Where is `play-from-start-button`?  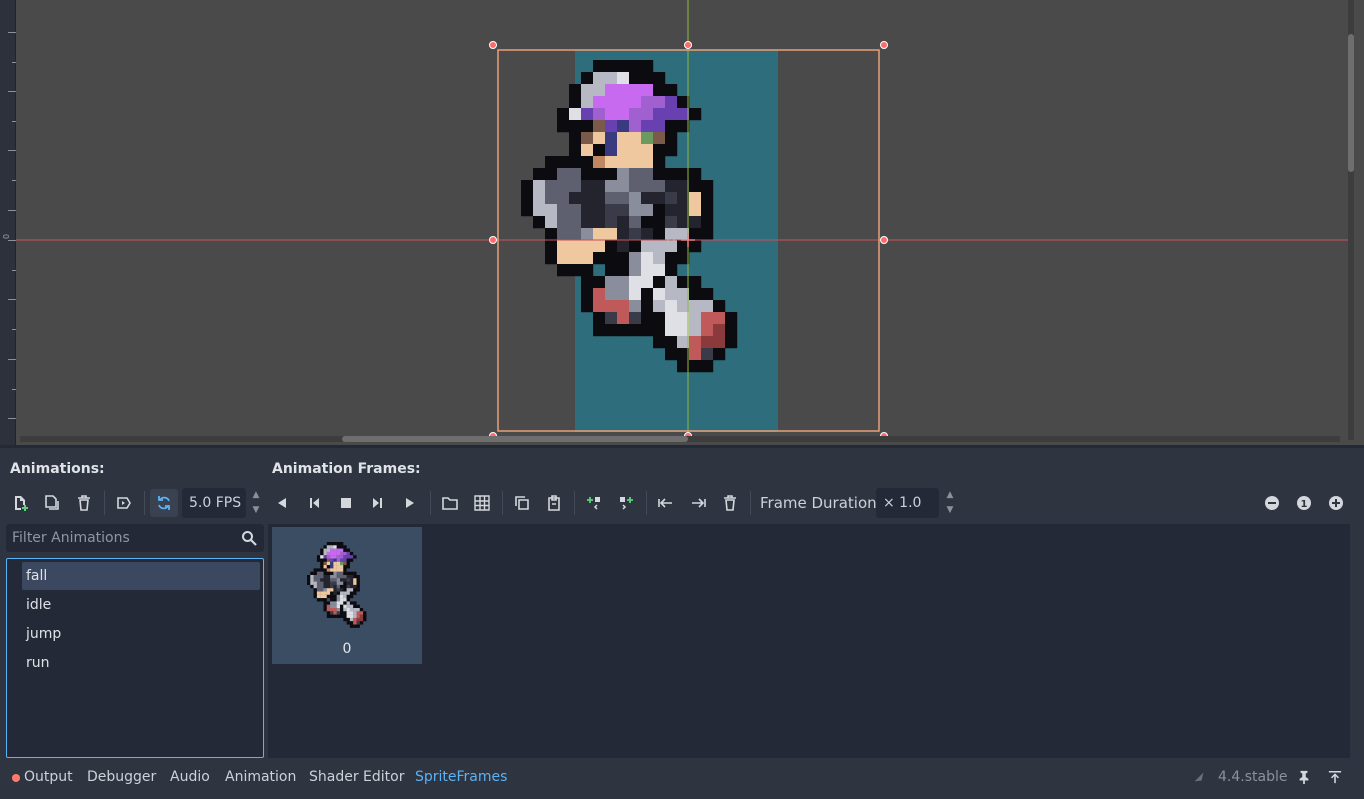
play-from-start-button is located at coordinates (378, 503).